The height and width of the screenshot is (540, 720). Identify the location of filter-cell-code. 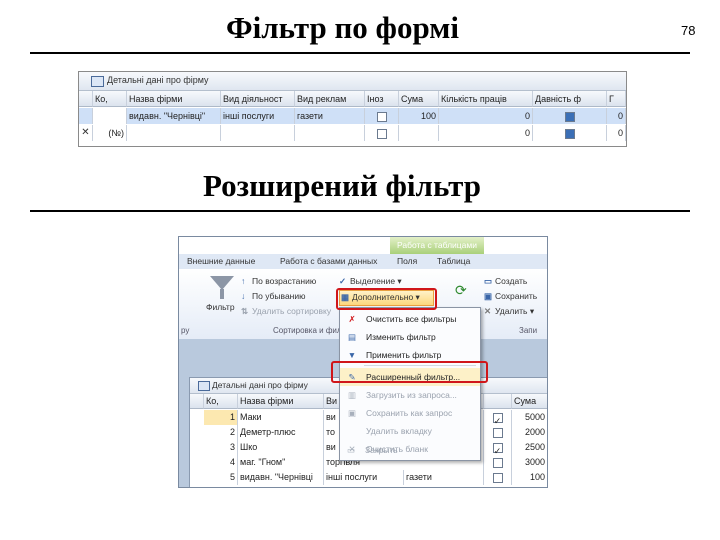
(110, 116).